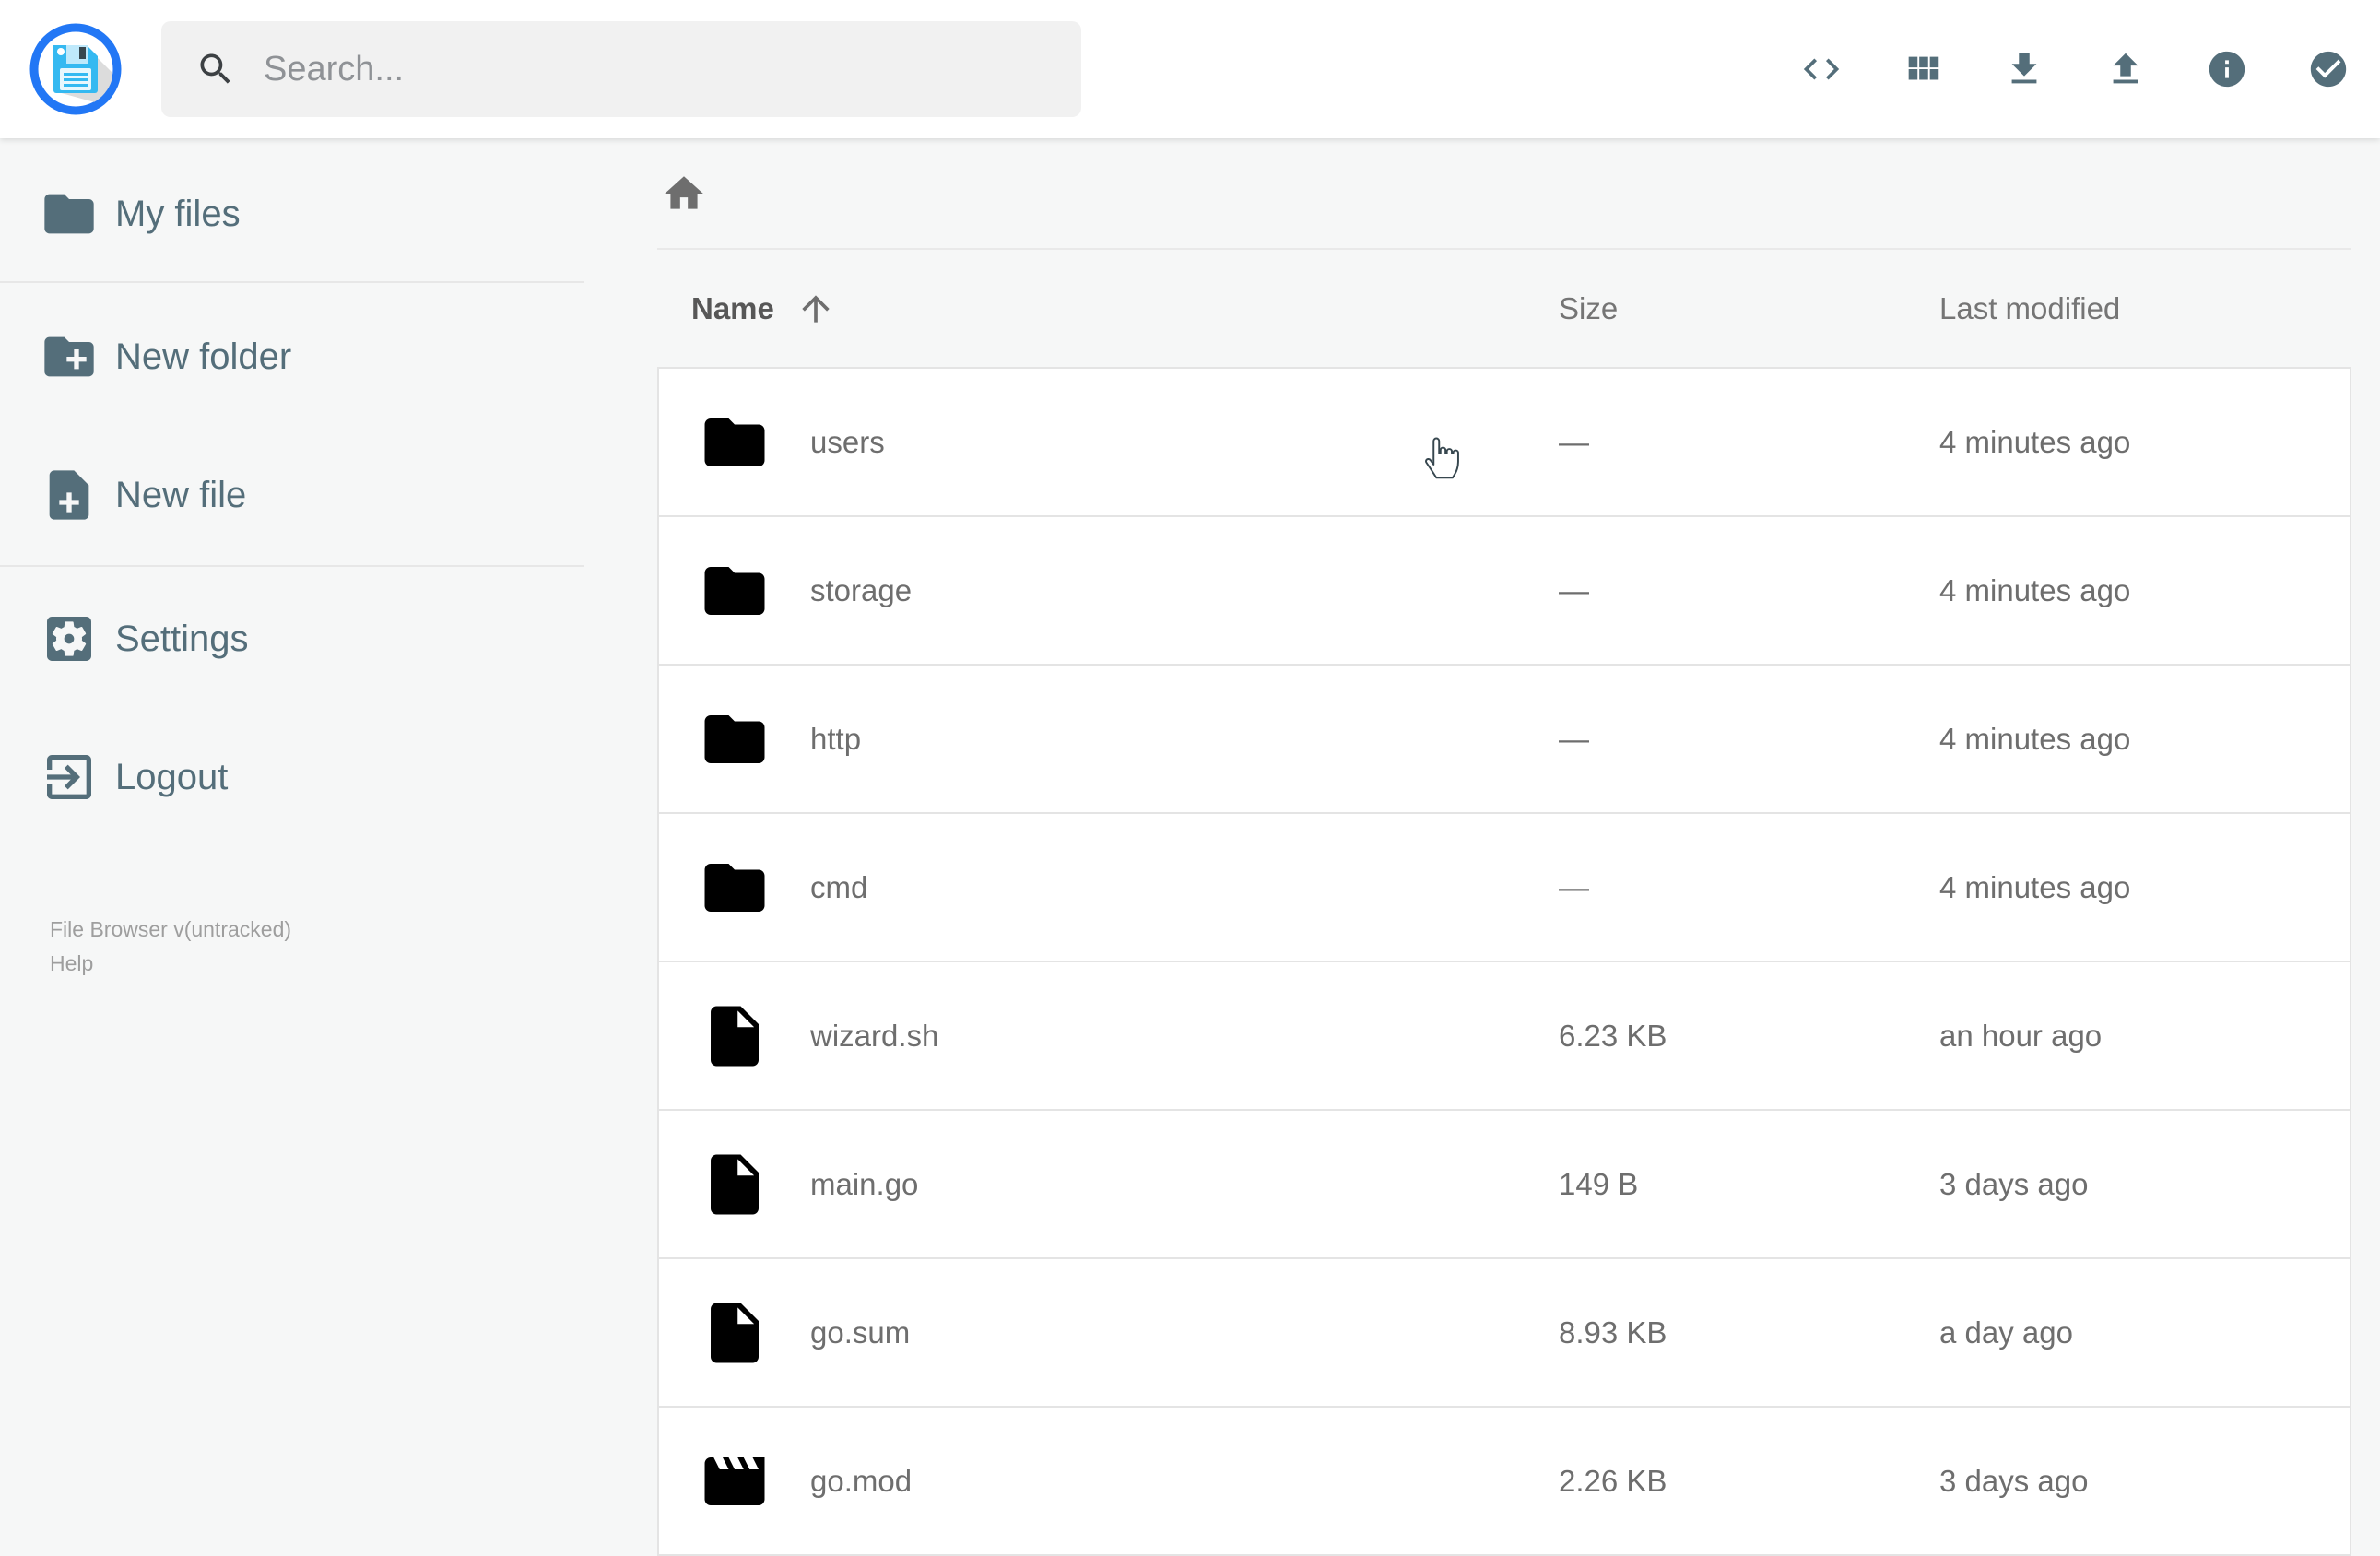 The height and width of the screenshot is (1556, 2380). Describe the element at coordinates (861, 1481) in the screenshot. I see `file-name: go.mod` at that location.